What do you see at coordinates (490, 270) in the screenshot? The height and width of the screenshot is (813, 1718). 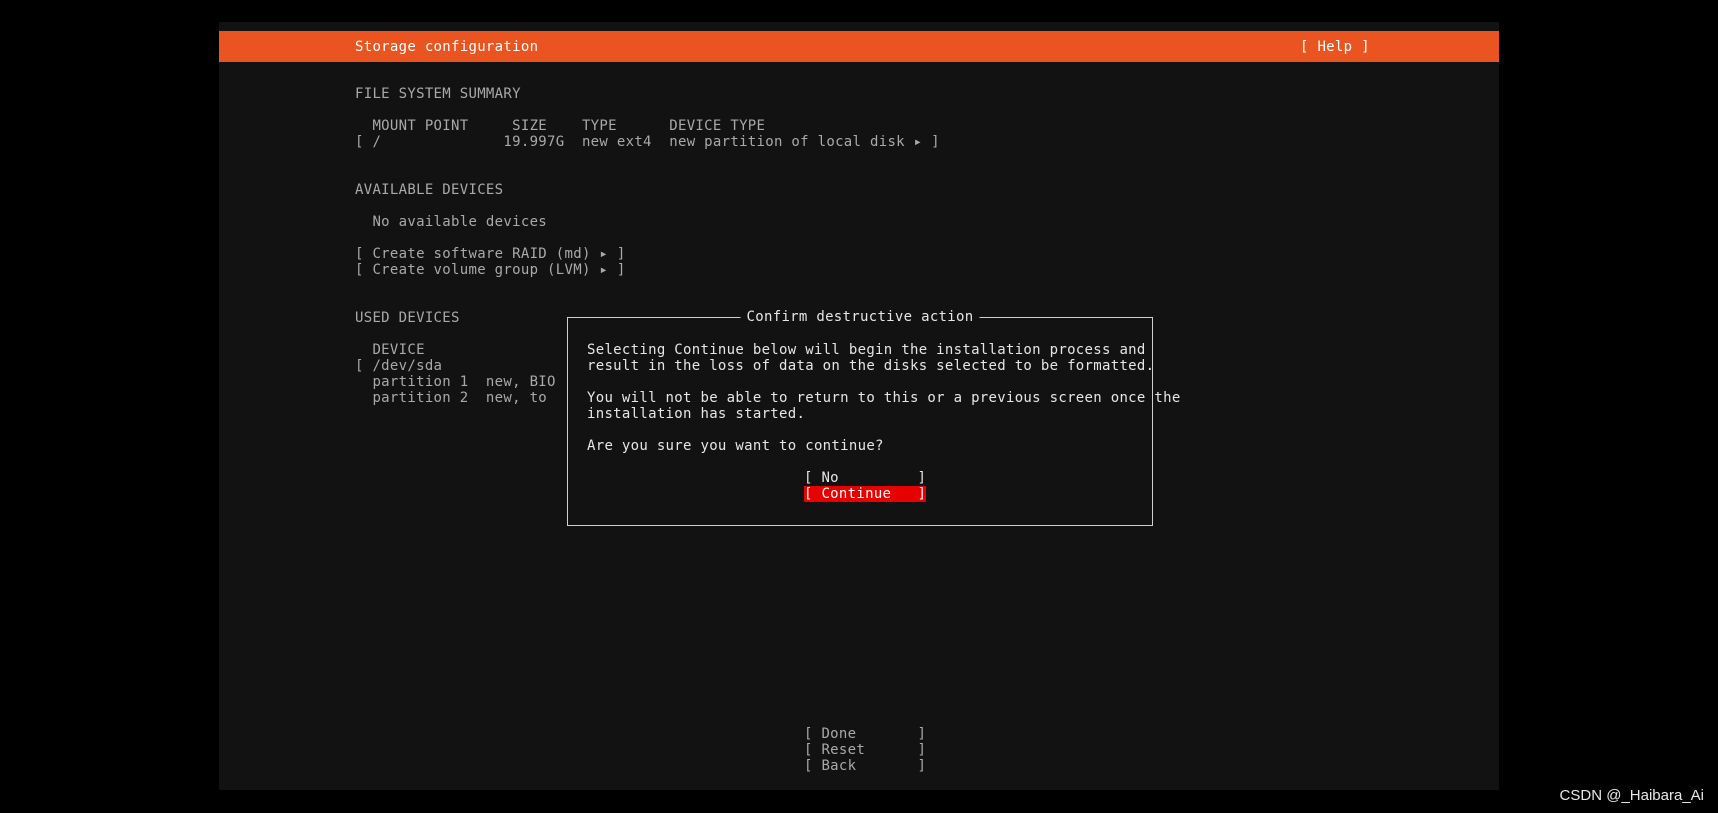 I see `create-lvm-button: [ Create volume group (LVM) ▸ ]` at bounding box center [490, 270].